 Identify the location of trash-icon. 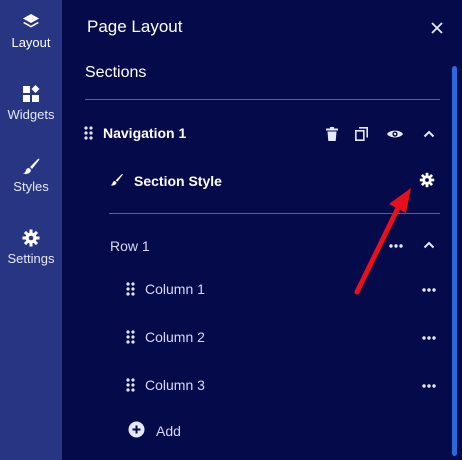
(332, 134).